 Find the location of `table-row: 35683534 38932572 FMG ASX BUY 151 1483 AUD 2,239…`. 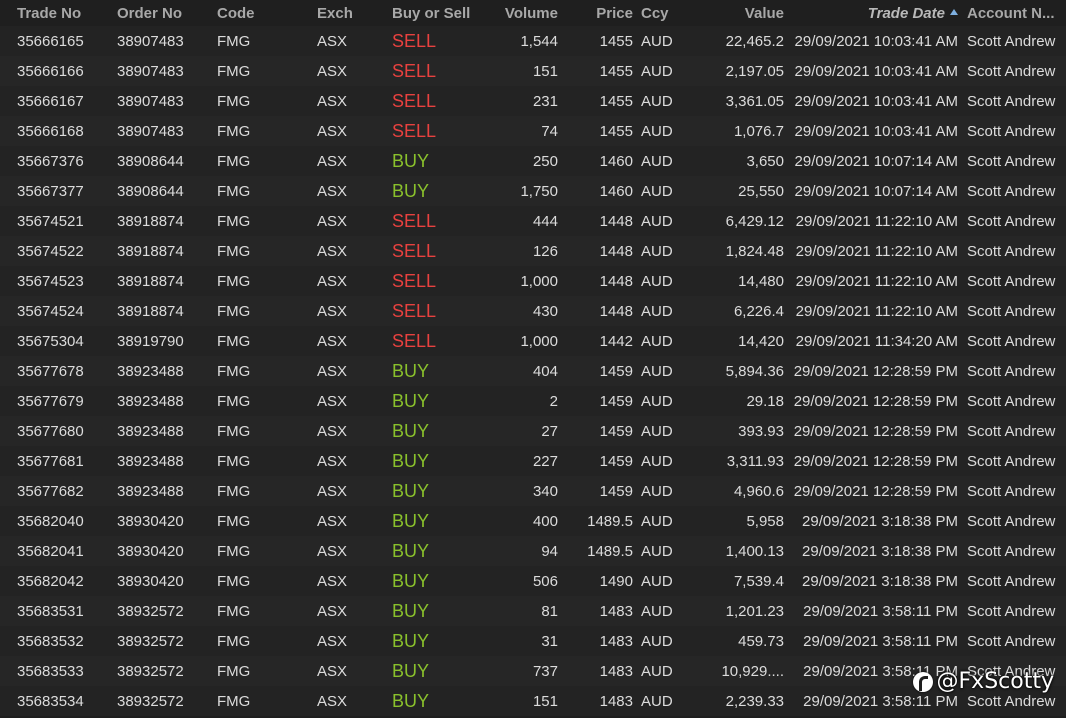

table-row: 35683534 38932572 FMG ASX BUY 151 1483 AUD 2,239… is located at coordinates (533, 701).